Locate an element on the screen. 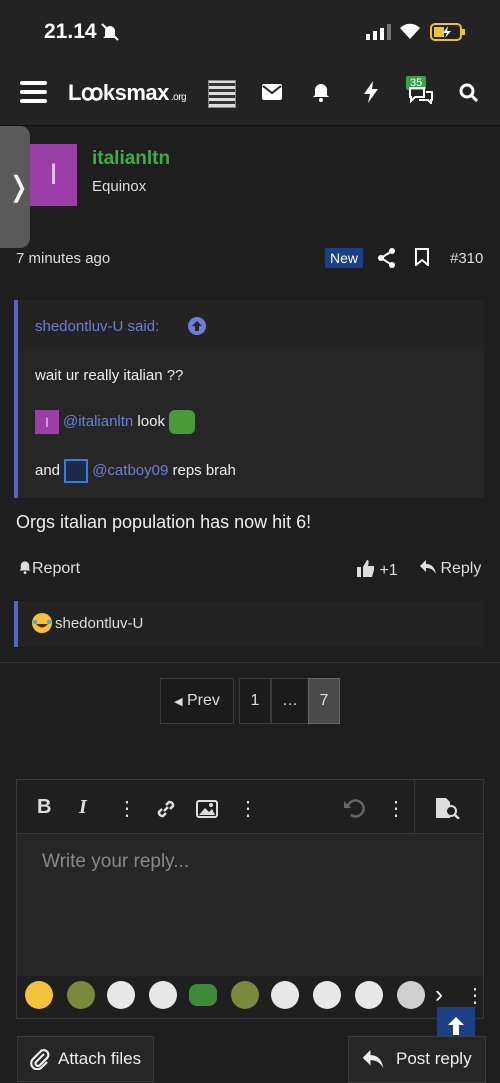  preview-icon is located at coordinates (448, 808).